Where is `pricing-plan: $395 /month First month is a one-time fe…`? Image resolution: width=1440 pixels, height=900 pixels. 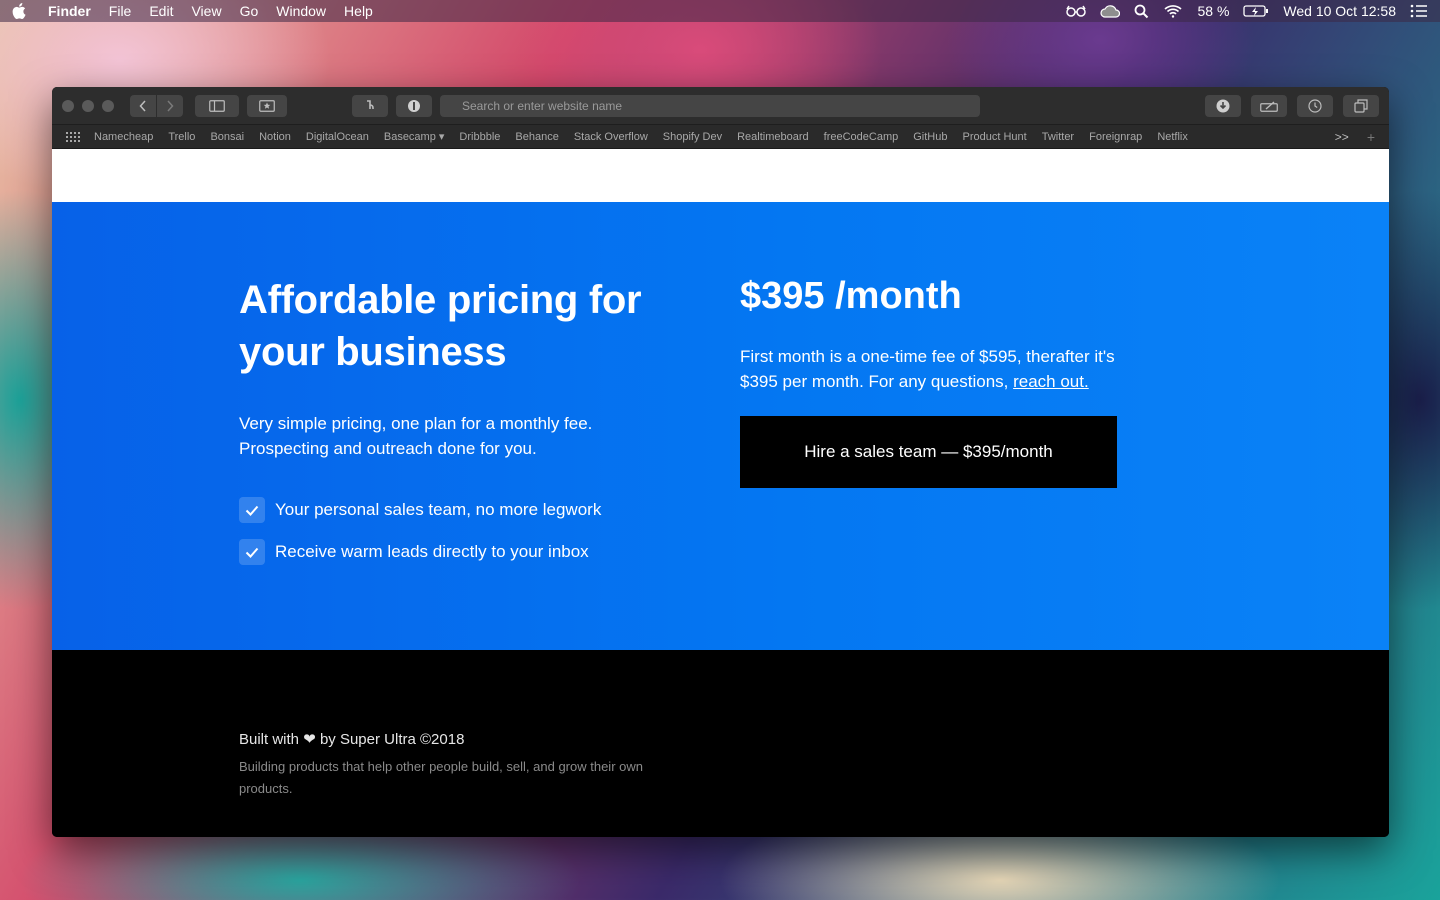 pricing-plan: $395 /month First month is a one-time fe… is located at coordinates (930, 381).